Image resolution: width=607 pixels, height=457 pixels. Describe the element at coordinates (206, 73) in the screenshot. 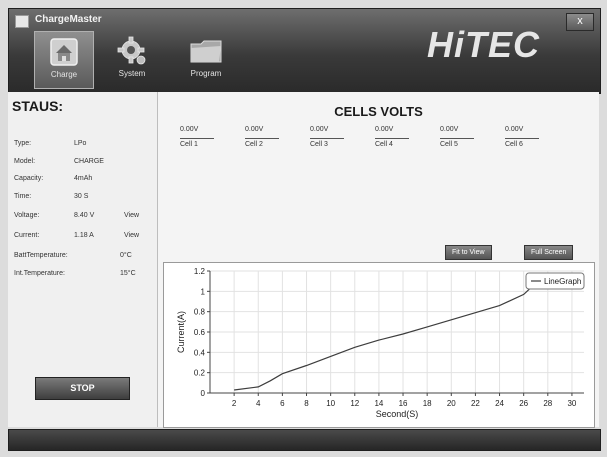

I see `program-tab-label: Program` at that location.